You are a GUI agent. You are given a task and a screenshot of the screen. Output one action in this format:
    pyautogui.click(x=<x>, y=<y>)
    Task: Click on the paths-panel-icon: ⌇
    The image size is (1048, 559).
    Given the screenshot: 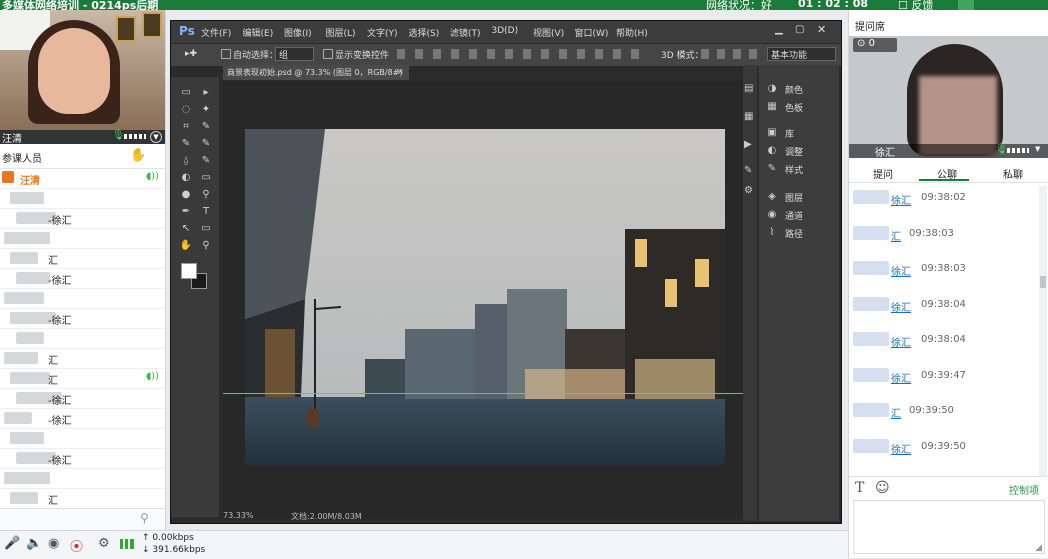 What is the action you would take?
    pyautogui.click(x=772, y=233)
    